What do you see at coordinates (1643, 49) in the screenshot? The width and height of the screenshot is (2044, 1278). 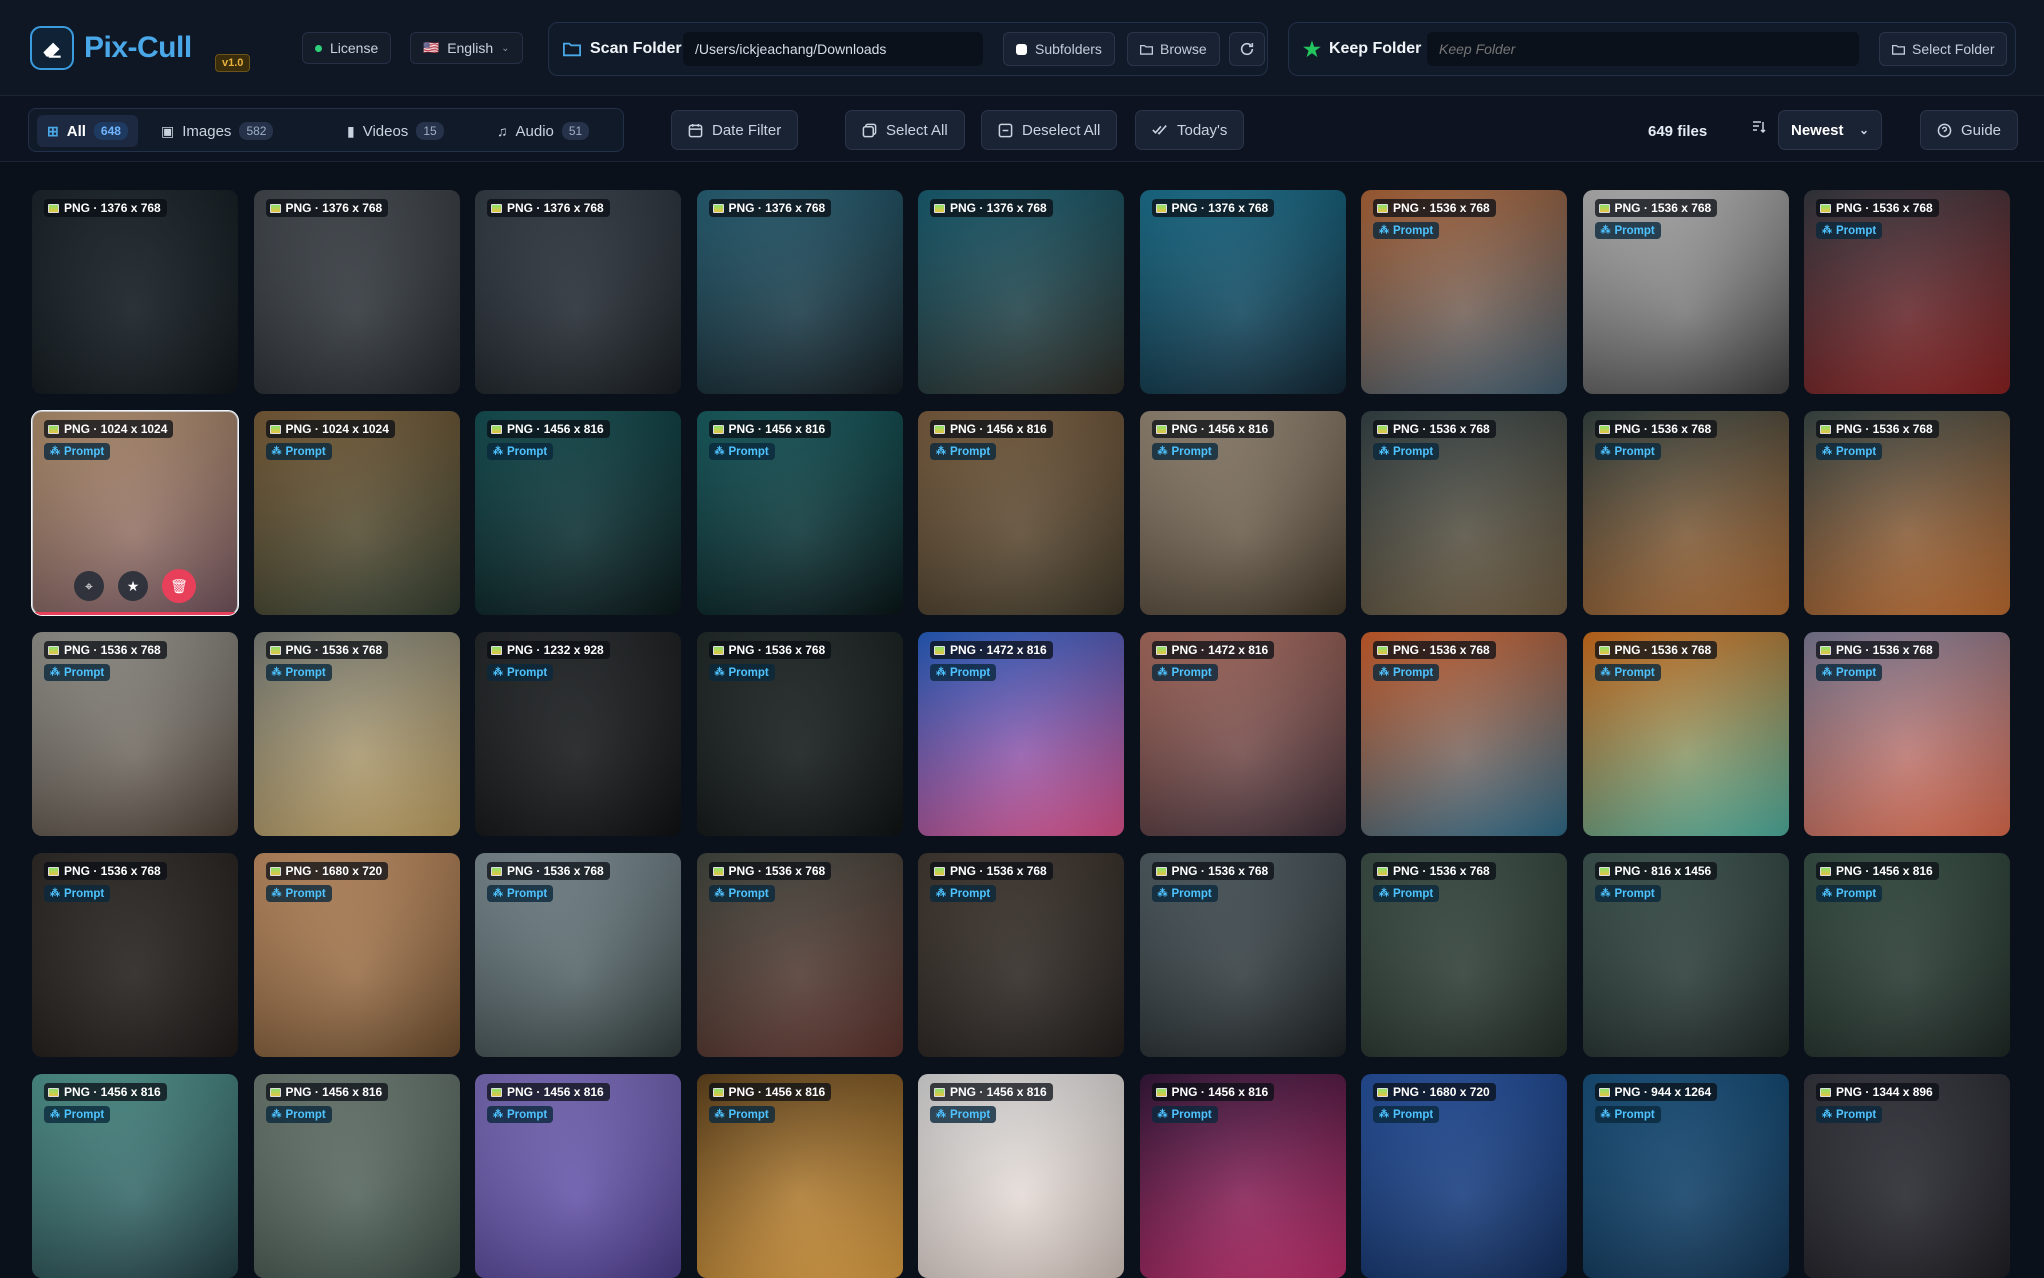 I see `keep-folder-input` at bounding box center [1643, 49].